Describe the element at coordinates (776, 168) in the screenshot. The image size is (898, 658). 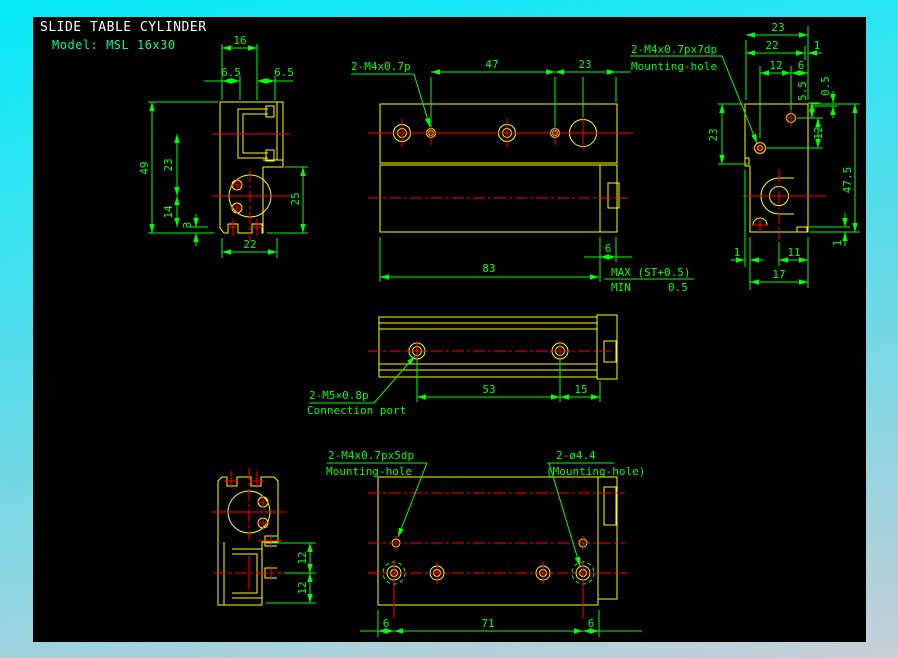
I see `right-view-outline` at that location.